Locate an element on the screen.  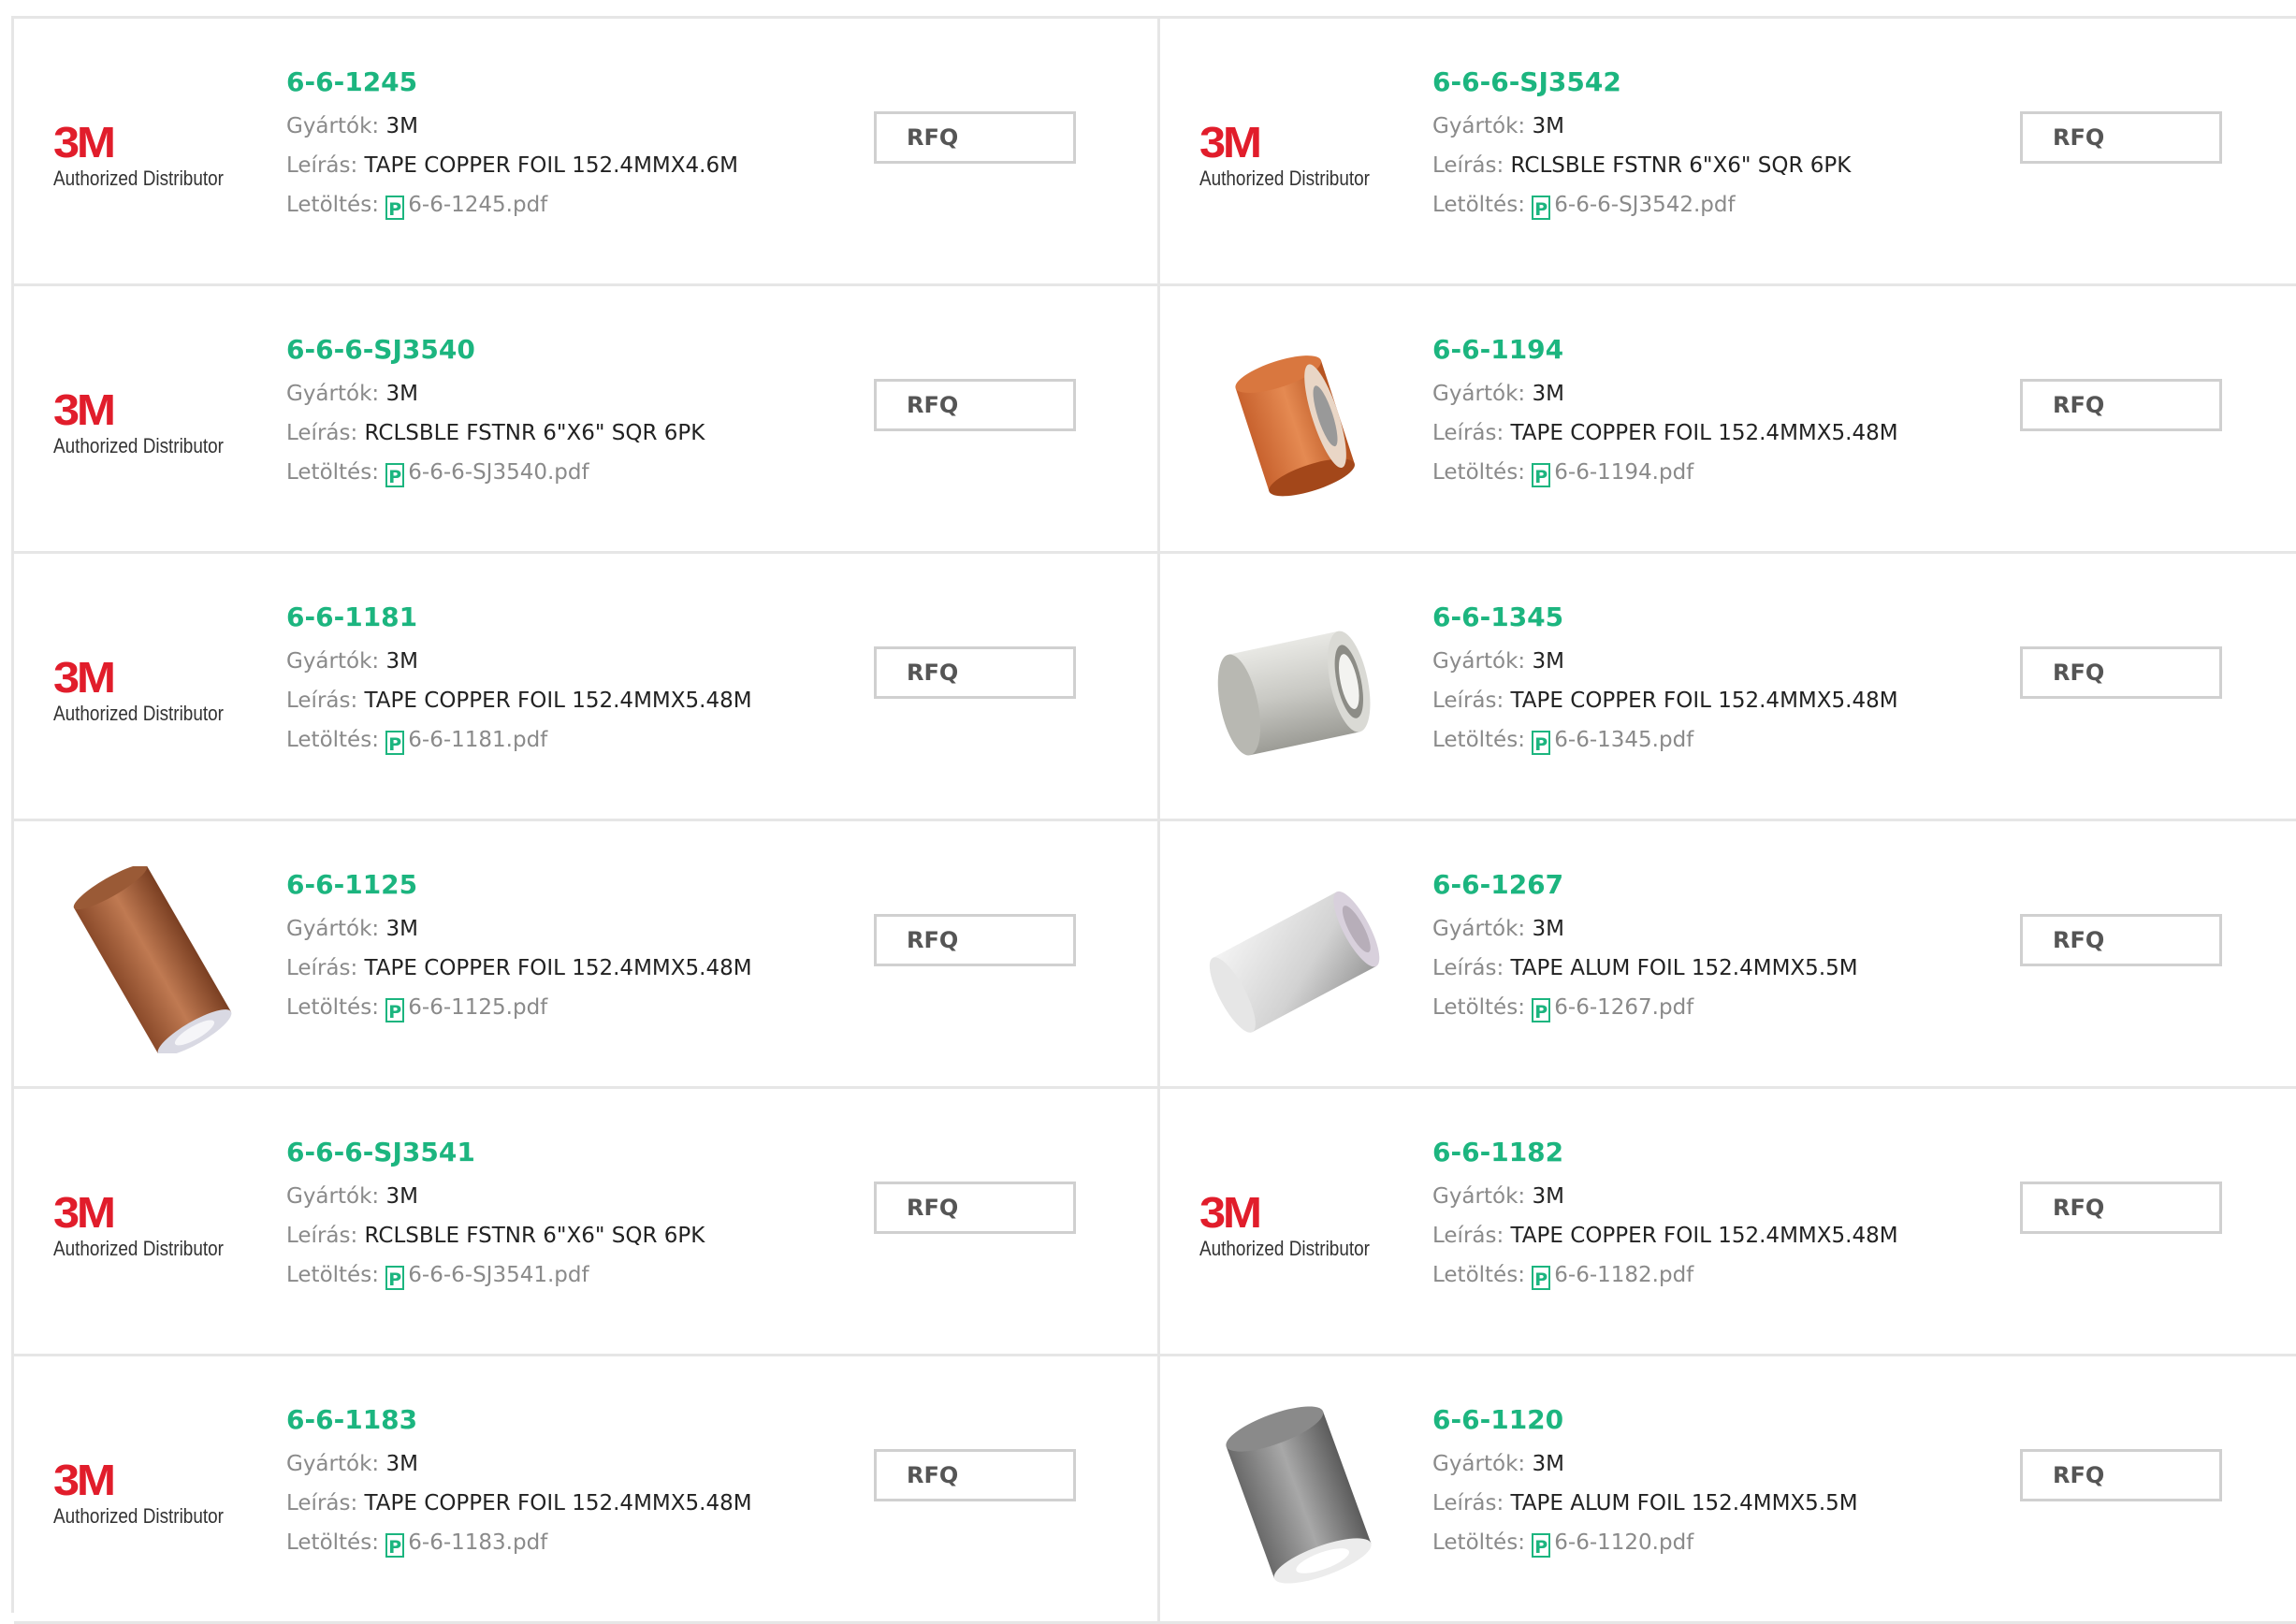
datasheet-link: 6-6-1120.pdf is located at coordinates (1623, 1542).